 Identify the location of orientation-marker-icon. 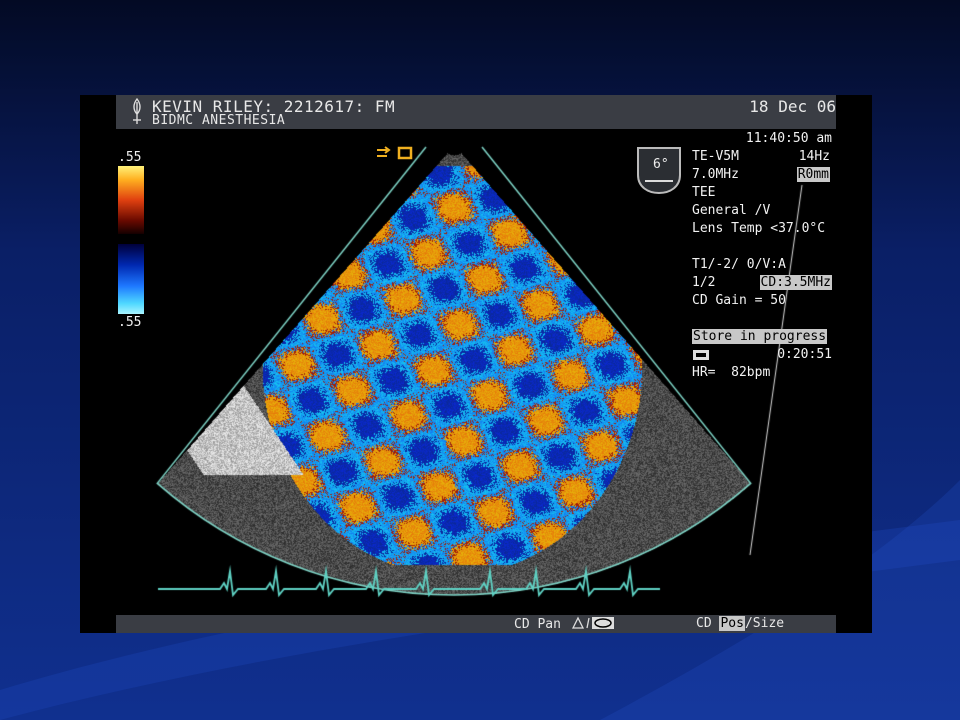
(395, 153).